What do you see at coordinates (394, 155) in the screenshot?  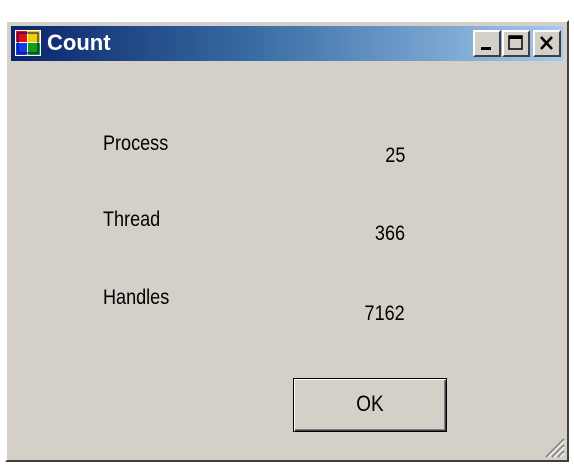 I see `process-value: 25` at bounding box center [394, 155].